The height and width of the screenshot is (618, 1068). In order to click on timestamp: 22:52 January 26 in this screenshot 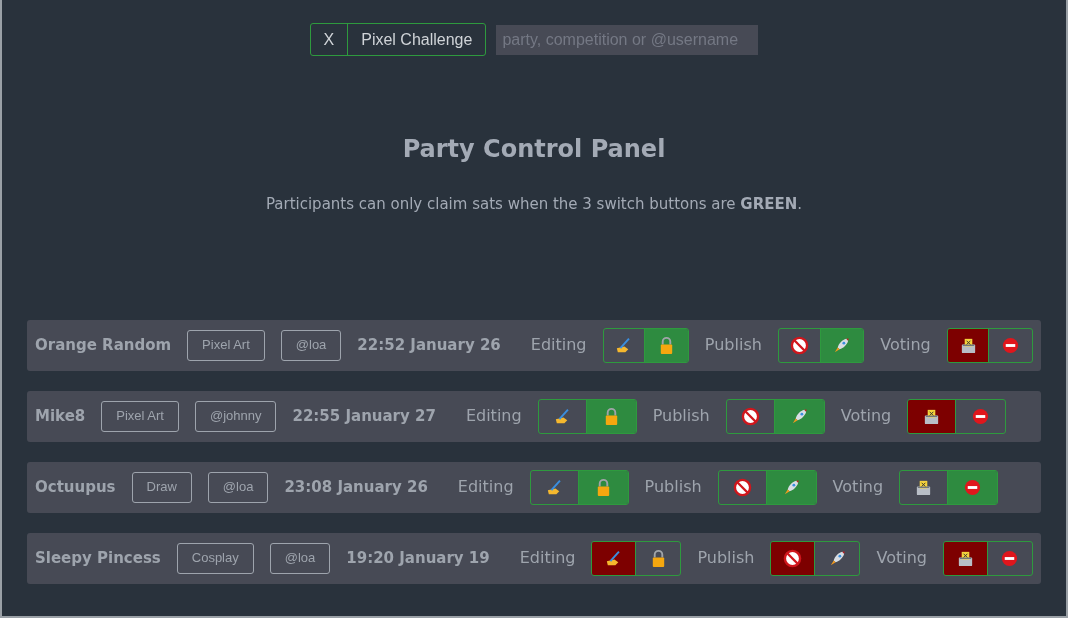, I will do `click(429, 345)`.